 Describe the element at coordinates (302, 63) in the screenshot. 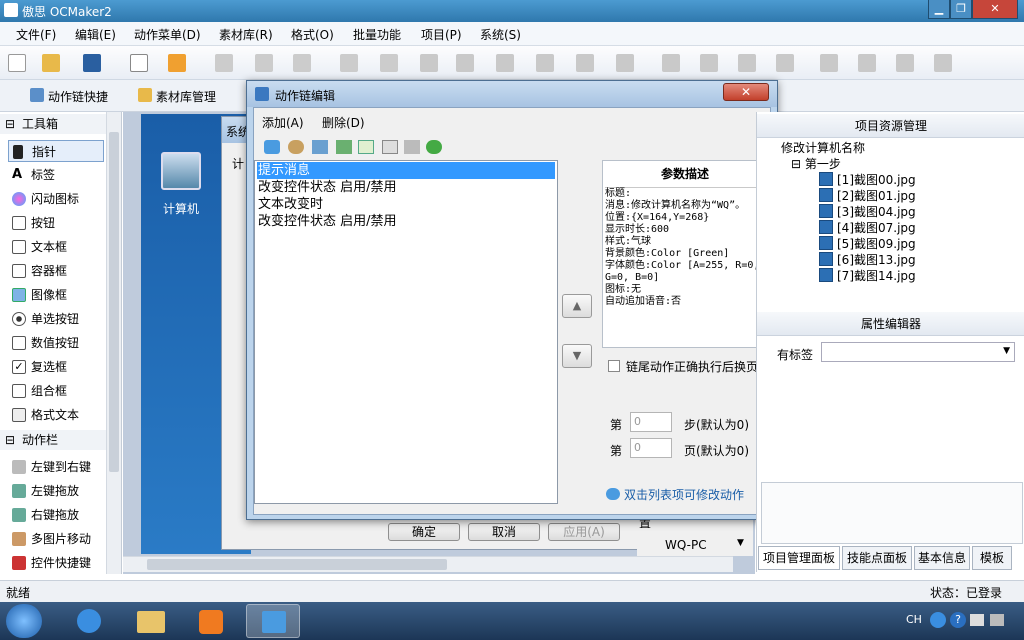

I see `delete-icon` at that location.